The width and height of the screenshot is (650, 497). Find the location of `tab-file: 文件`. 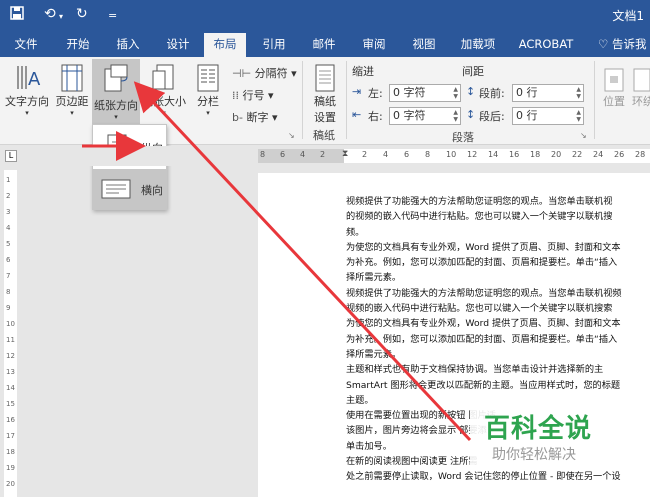

tab-file: 文件 is located at coordinates (26, 46).